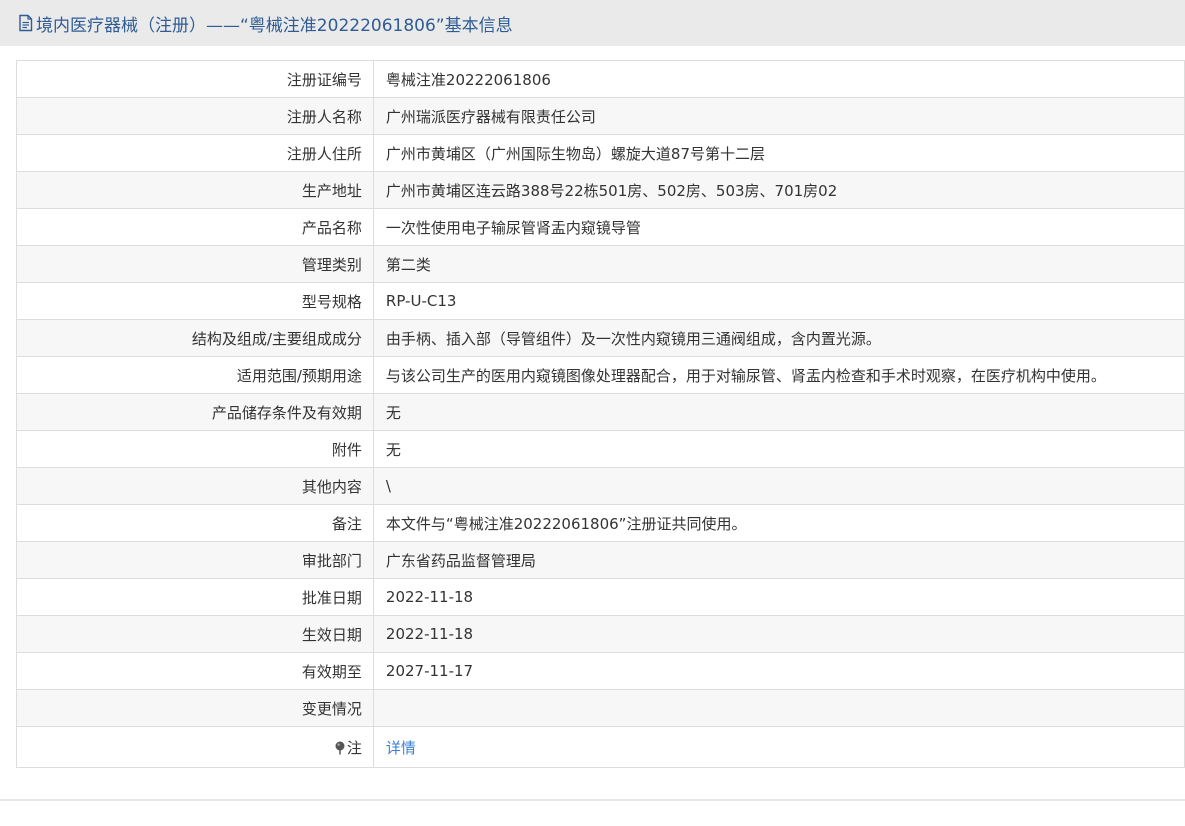  I want to click on field-label: 其他内容, so click(195, 486).